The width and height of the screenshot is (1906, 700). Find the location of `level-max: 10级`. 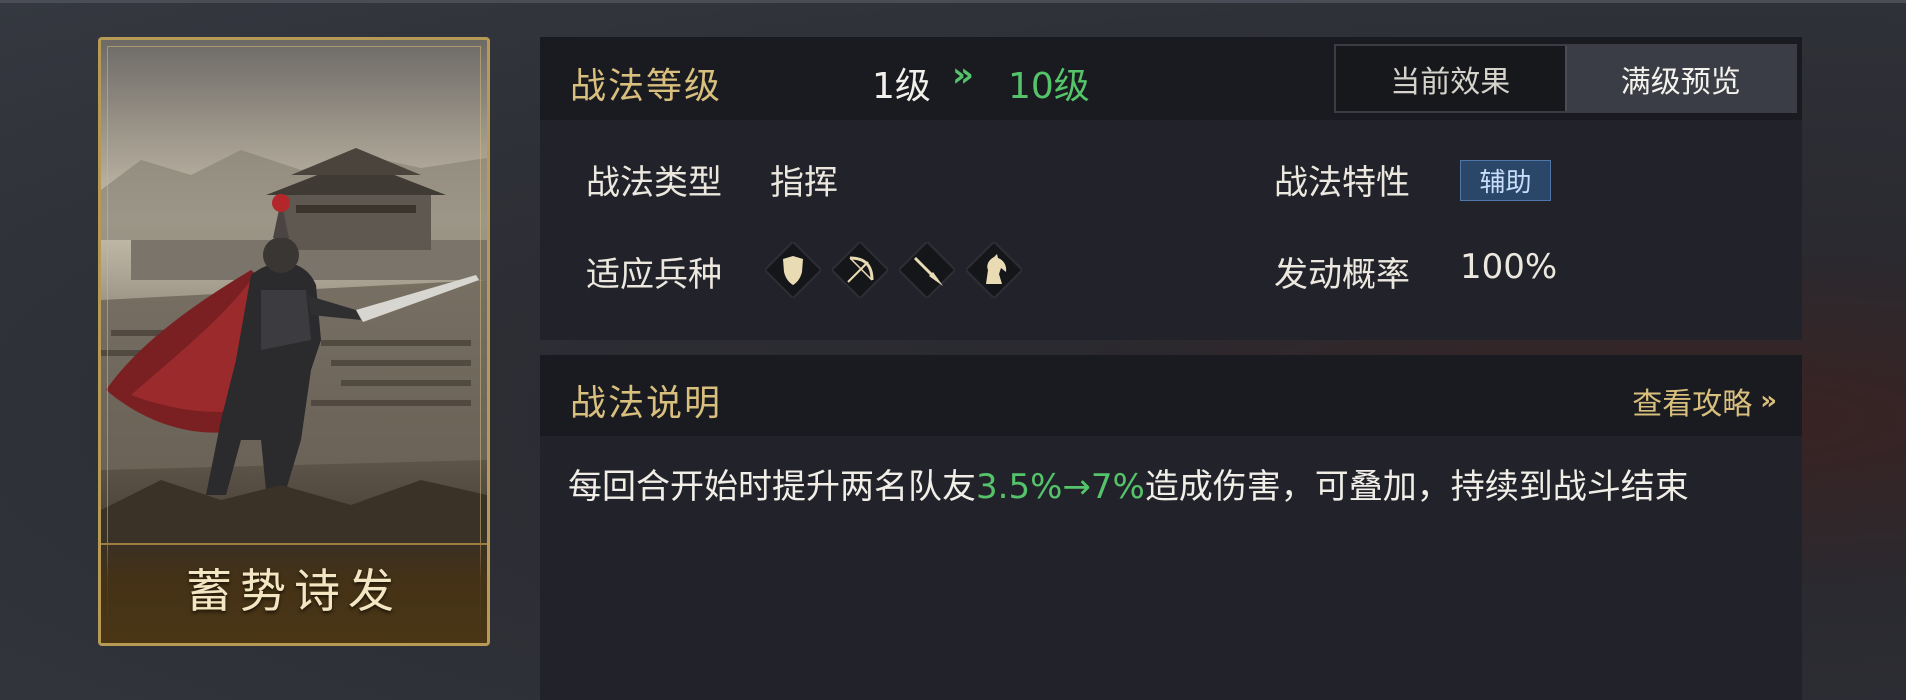

level-max: 10级 is located at coordinates (1049, 86).